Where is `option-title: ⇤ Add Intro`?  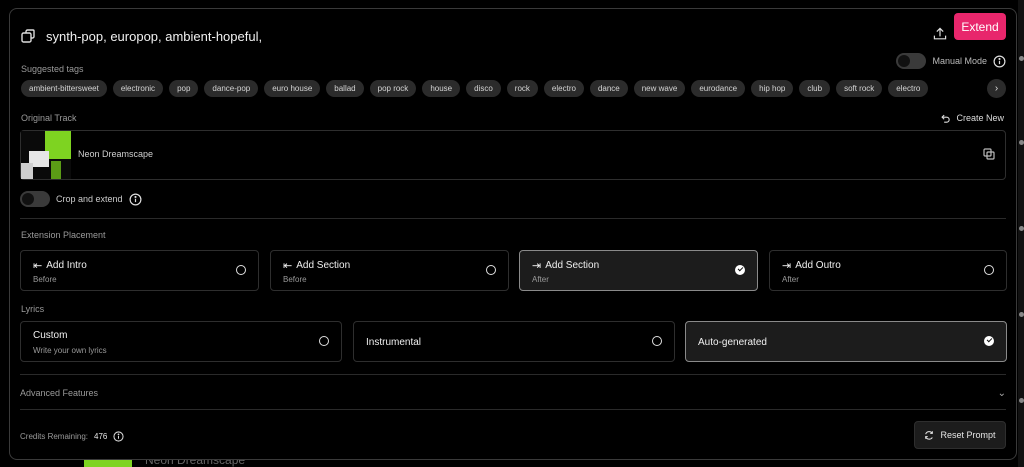 option-title: ⇤ Add Intro is located at coordinates (60, 265).